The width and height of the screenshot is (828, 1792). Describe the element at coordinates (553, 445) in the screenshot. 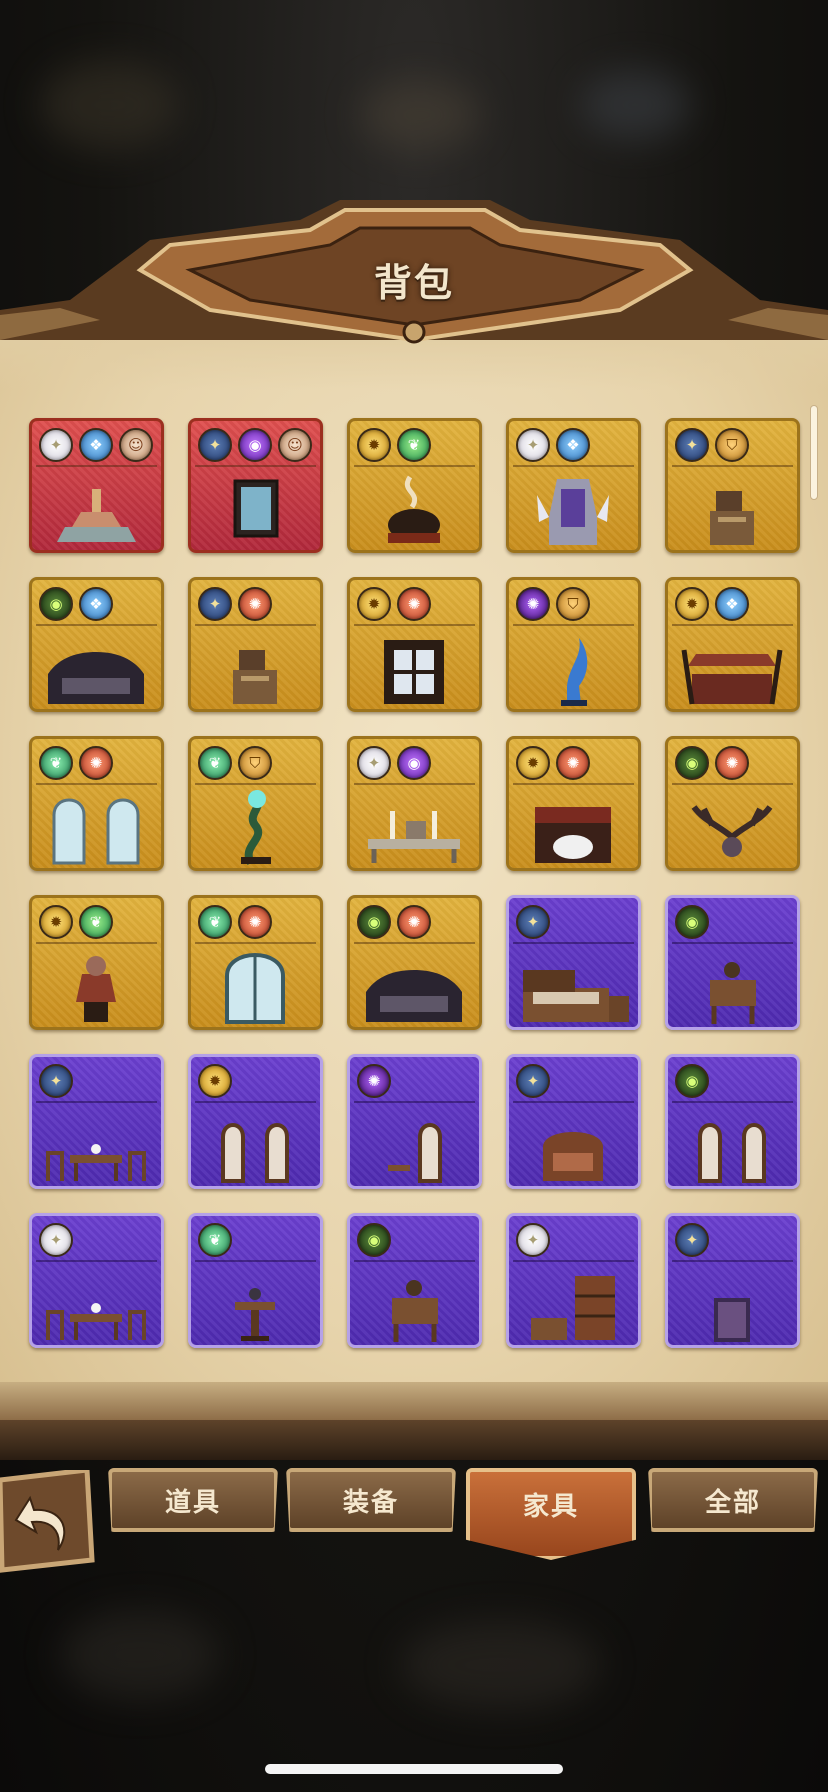

I see `attribute-badges: ✦ ❖` at that location.